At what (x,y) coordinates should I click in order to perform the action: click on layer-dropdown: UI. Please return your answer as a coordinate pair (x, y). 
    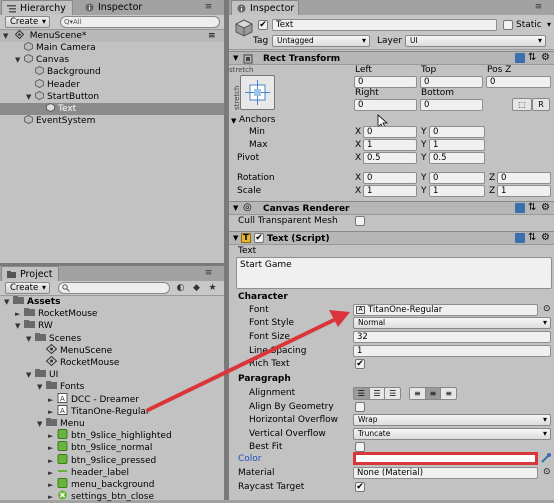
    Looking at the image, I should click on (475, 41).